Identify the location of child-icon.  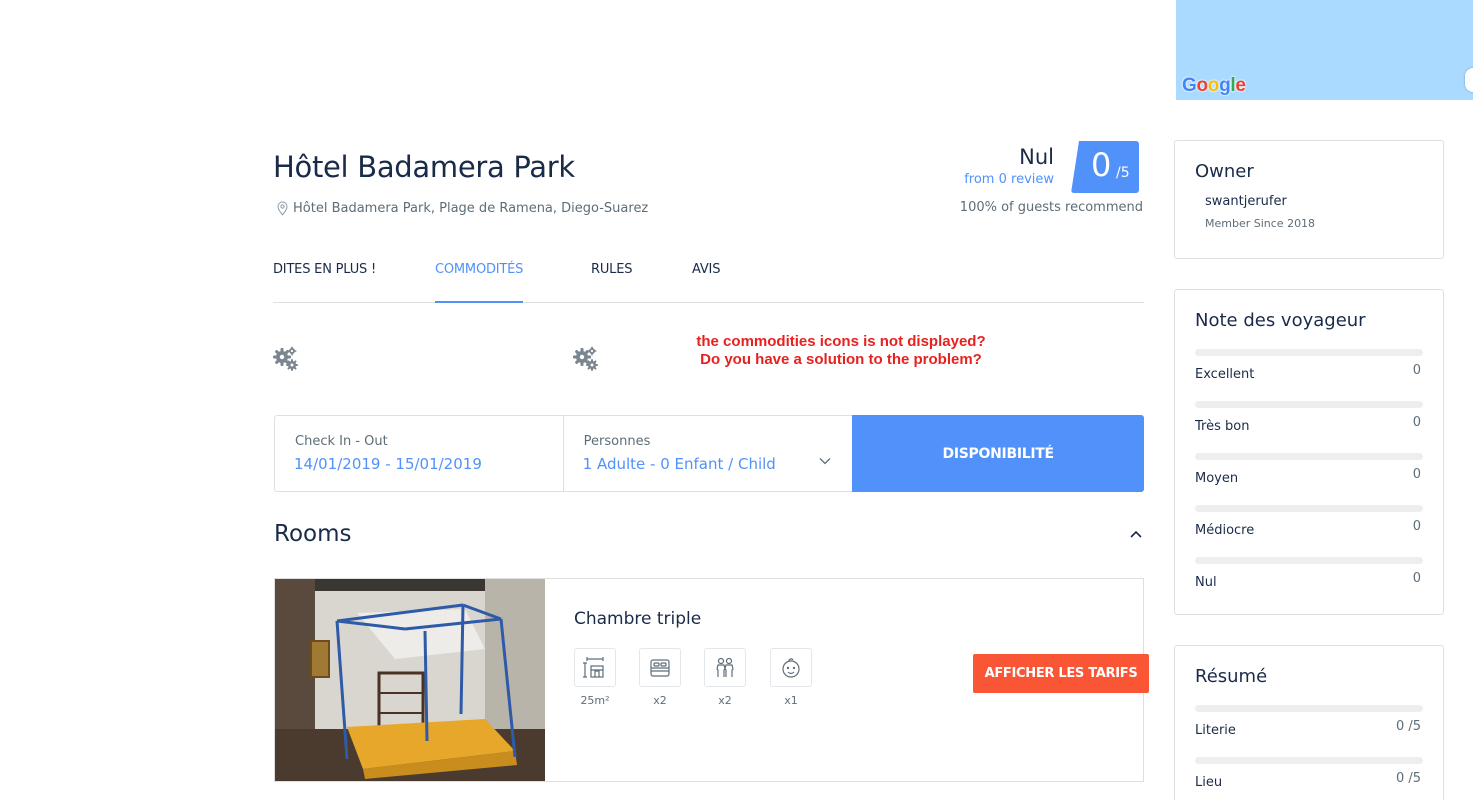
(791, 667).